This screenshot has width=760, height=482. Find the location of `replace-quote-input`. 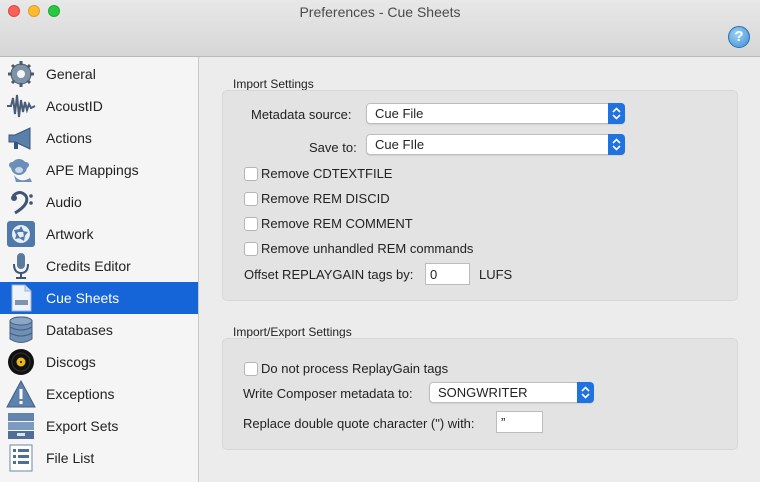

replace-quote-input is located at coordinates (519, 422).